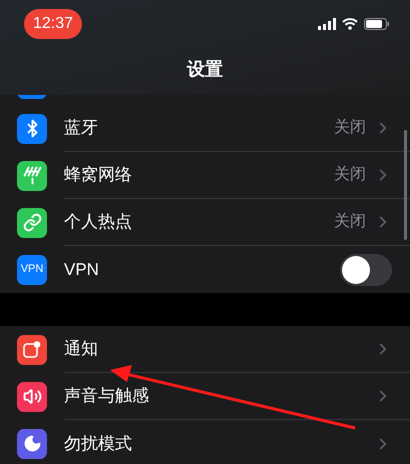 The width and height of the screenshot is (410, 464). I want to click on settings-row: 通知, so click(205, 349).